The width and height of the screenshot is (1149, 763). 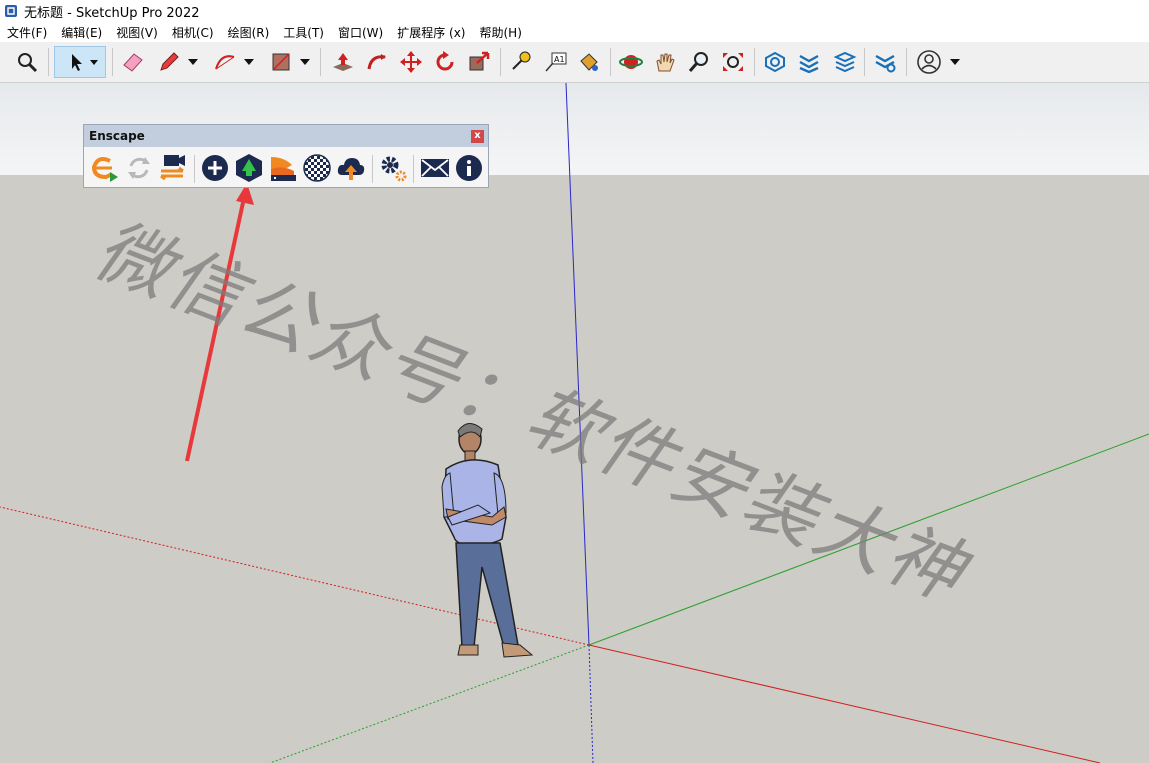 What do you see at coordinates (215, 168) in the screenshot?
I see `add-asset-icon` at bounding box center [215, 168].